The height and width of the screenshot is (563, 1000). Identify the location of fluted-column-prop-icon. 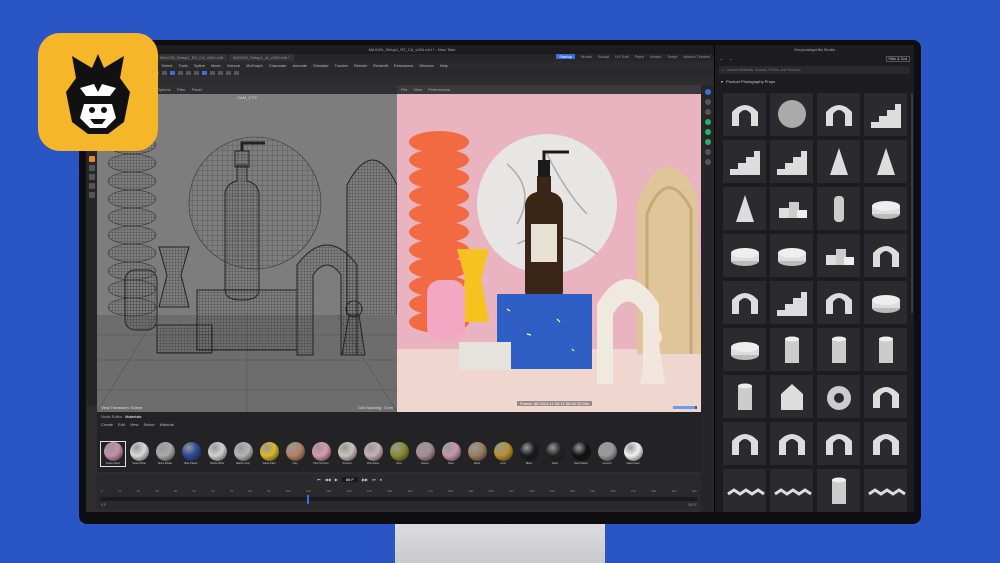
(791, 349).